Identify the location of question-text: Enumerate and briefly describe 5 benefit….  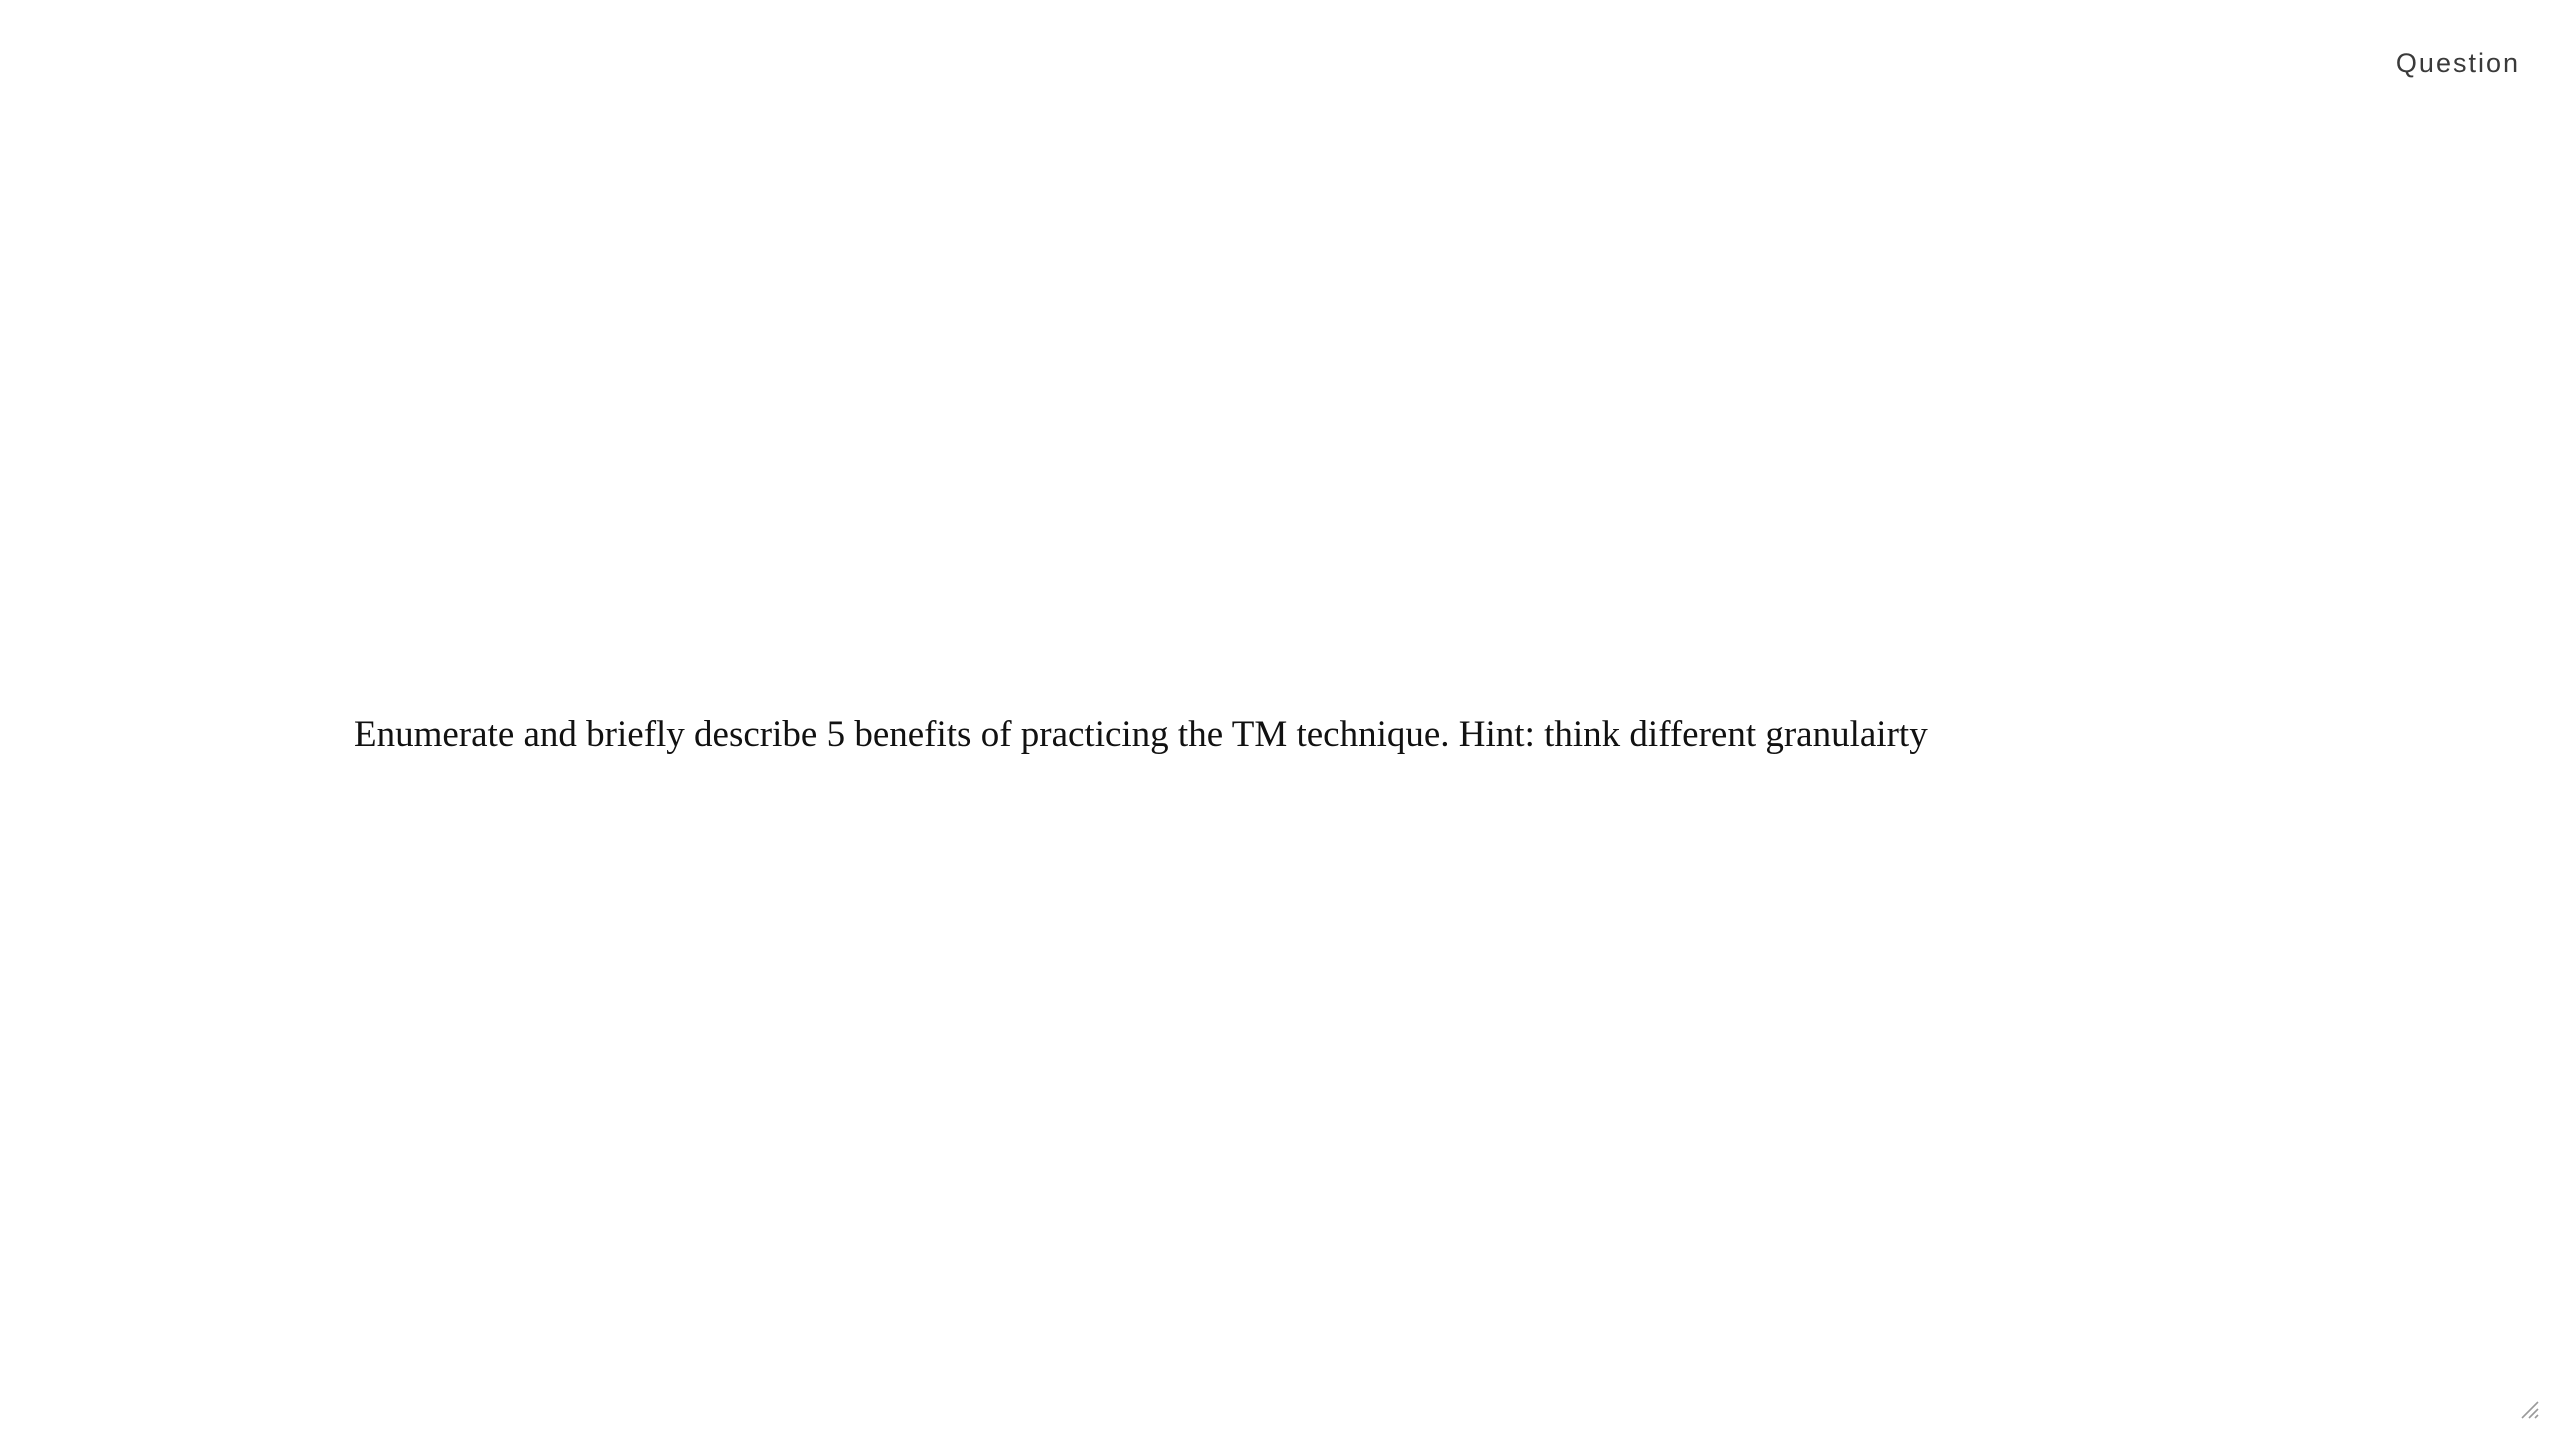
(1141, 734).